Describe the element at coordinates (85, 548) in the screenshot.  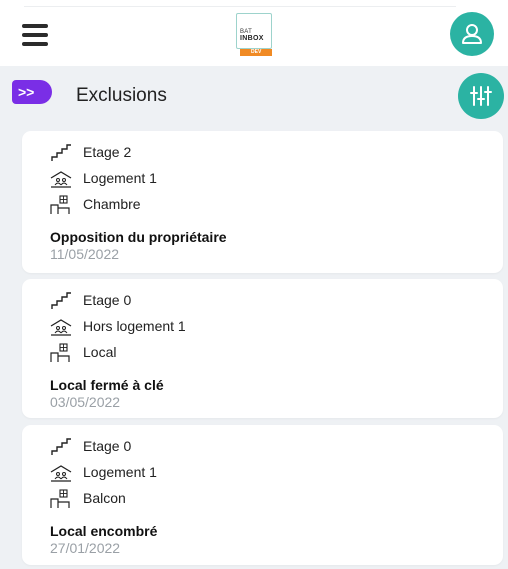
I see `exclusion-date: 27/01/2022` at that location.